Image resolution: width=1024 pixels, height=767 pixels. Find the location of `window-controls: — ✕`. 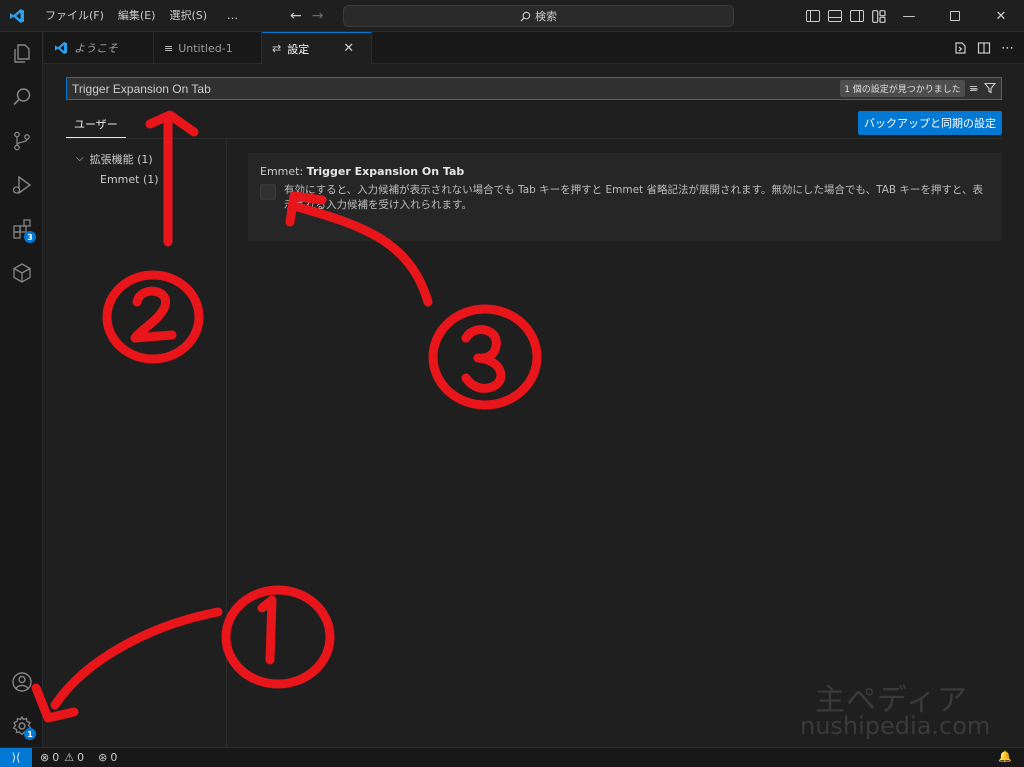

window-controls: — ✕ is located at coordinates (955, 16).